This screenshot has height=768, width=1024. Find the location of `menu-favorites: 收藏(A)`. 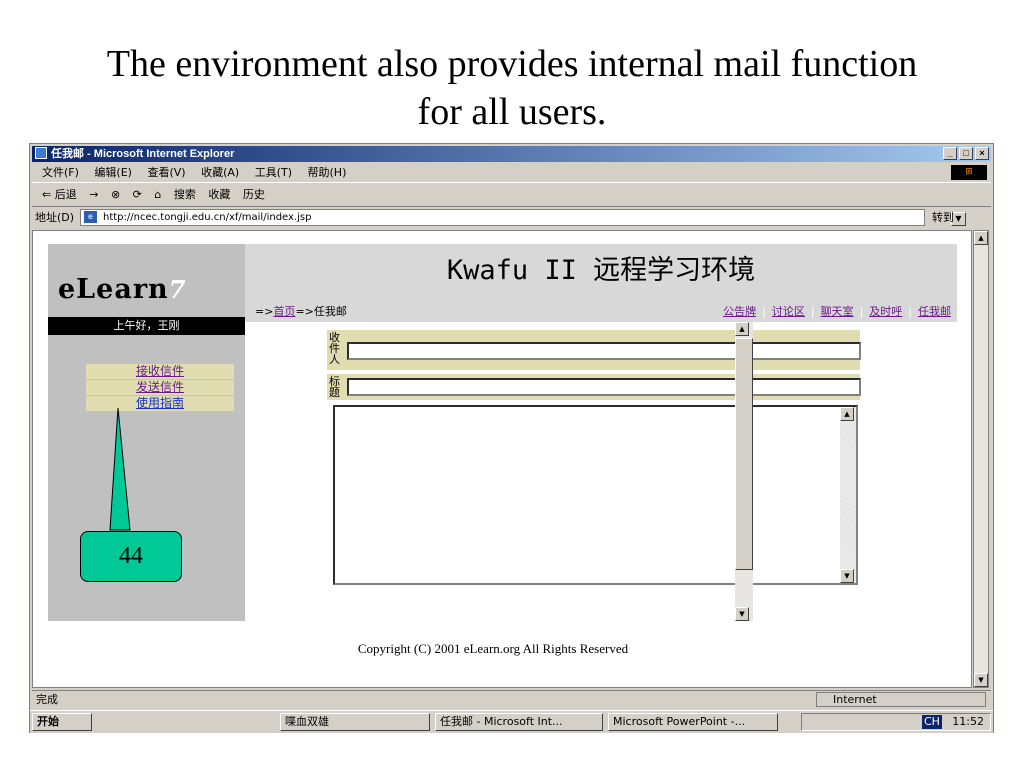

menu-favorites: 收藏(A) is located at coordinates (220, 172).